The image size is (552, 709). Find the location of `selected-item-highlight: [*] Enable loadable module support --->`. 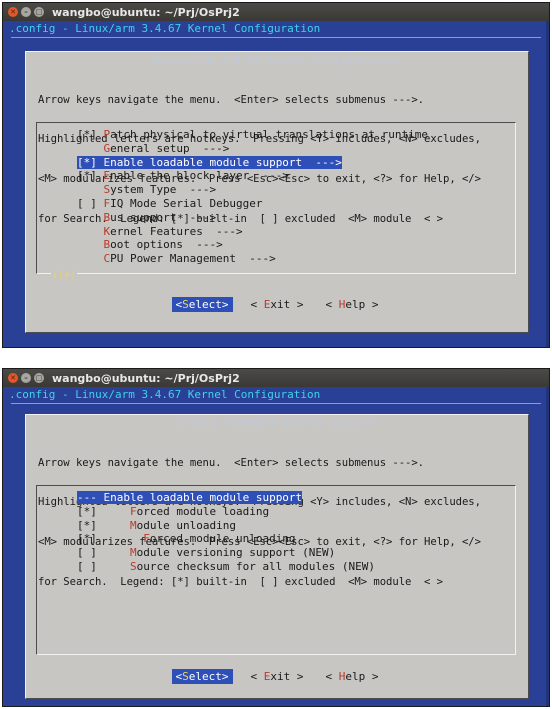

selected-item-highlight: [*] Enable loadable module support ---> is located at coordinates (209, 162).